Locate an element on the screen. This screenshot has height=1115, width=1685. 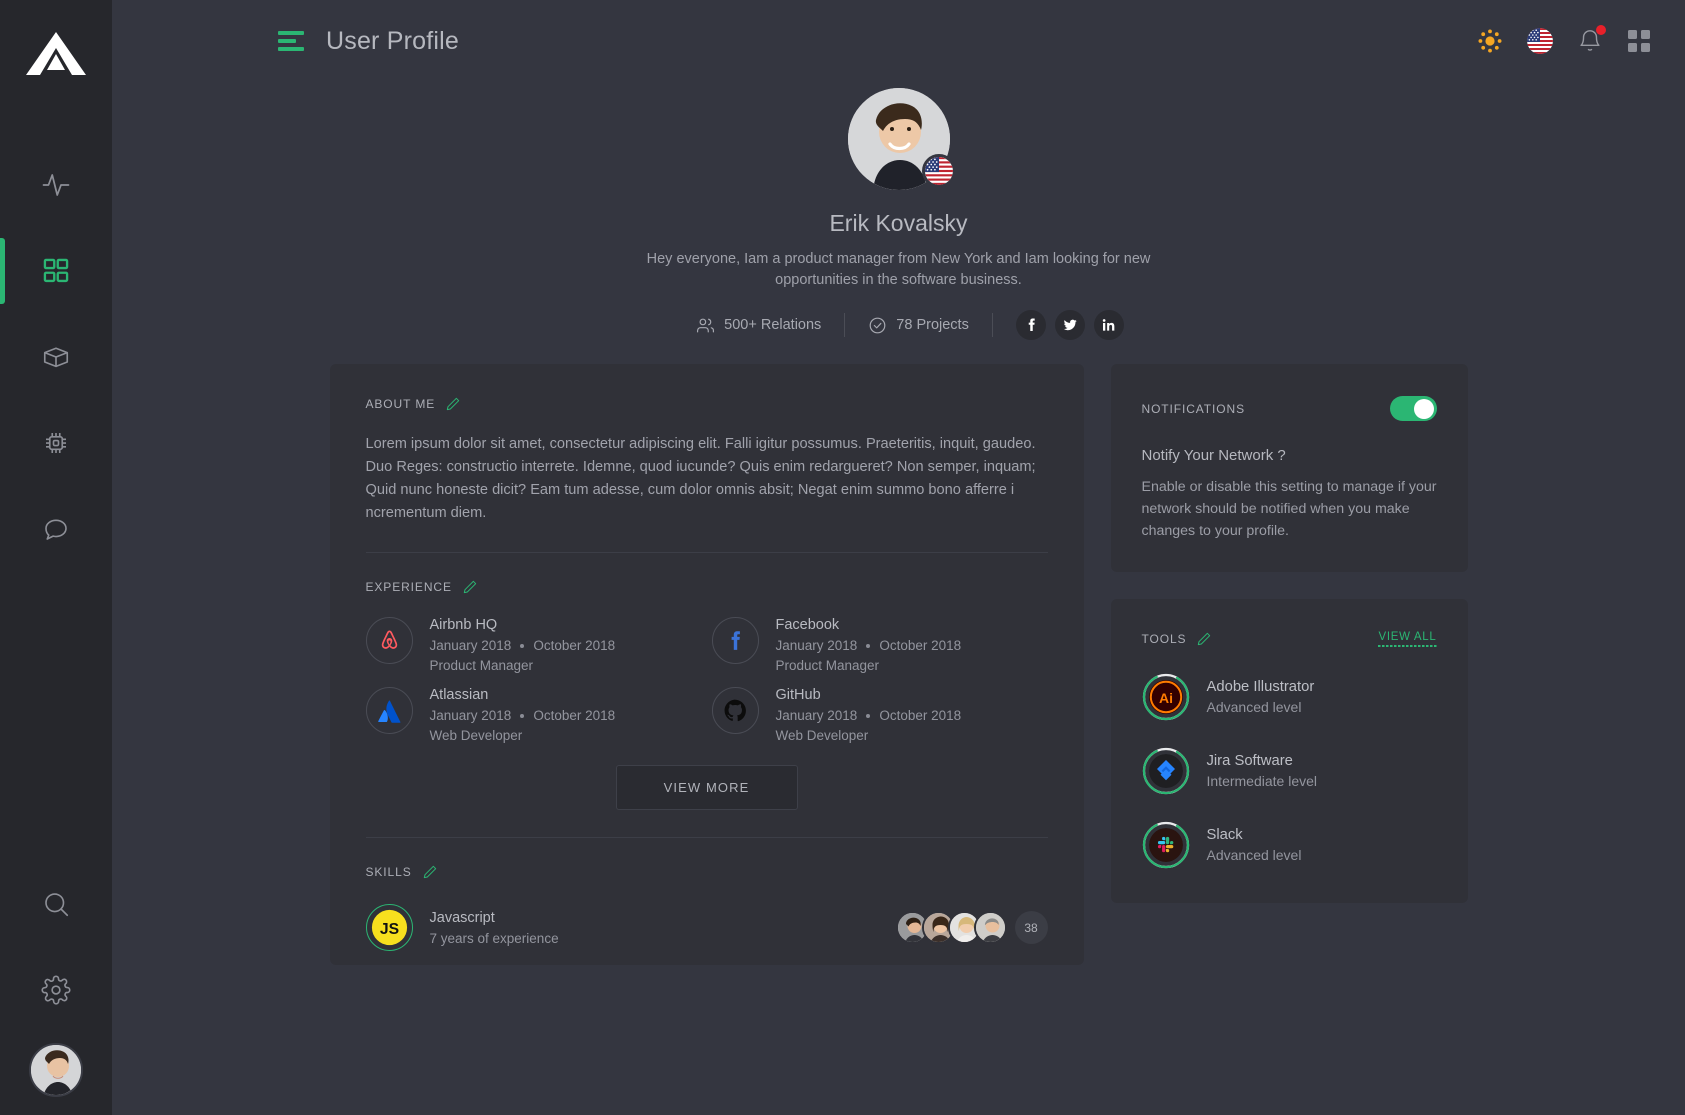
javascript-icon: JS is located at coordinates (389, 927).